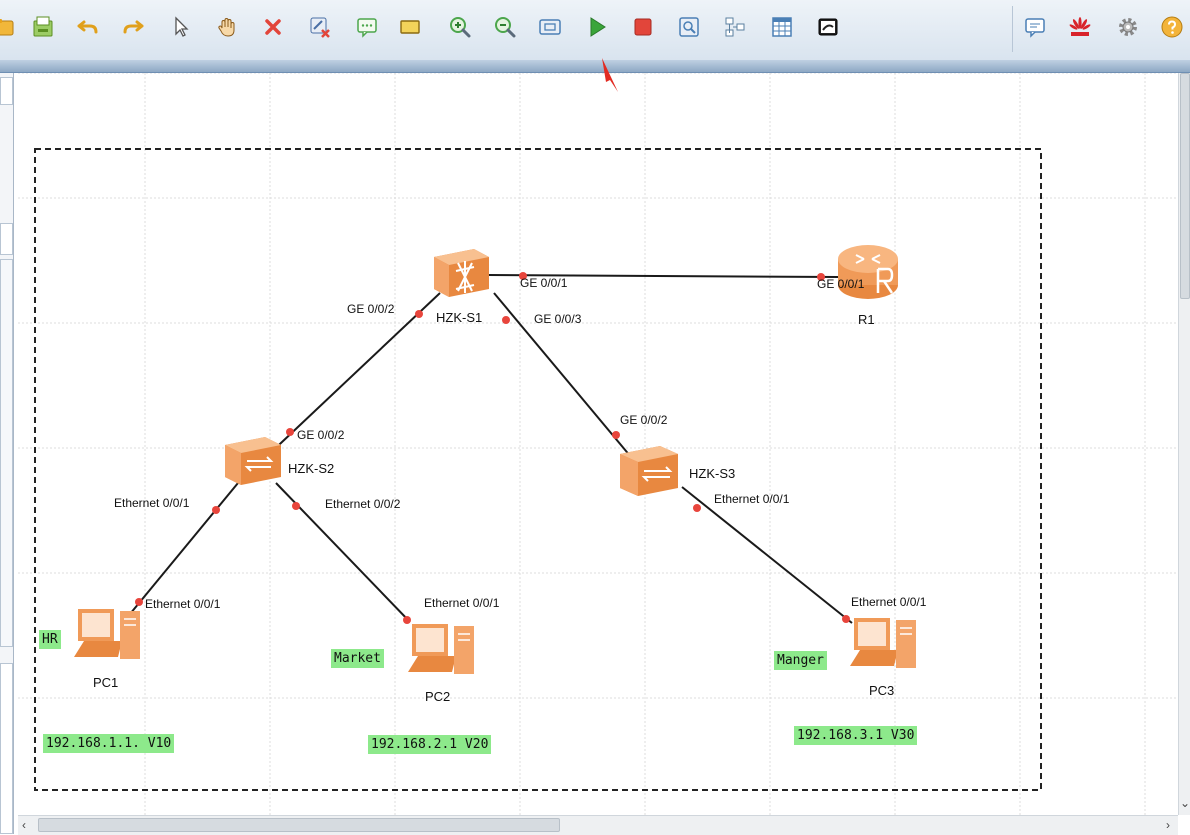 The height and width of the screenshot is (835, 1190). What do you see at coordinates (1185, 803) in the screenshot?
I see `scroll-down-arrow-icon: ⌄` at bounding box center [1185, 803].